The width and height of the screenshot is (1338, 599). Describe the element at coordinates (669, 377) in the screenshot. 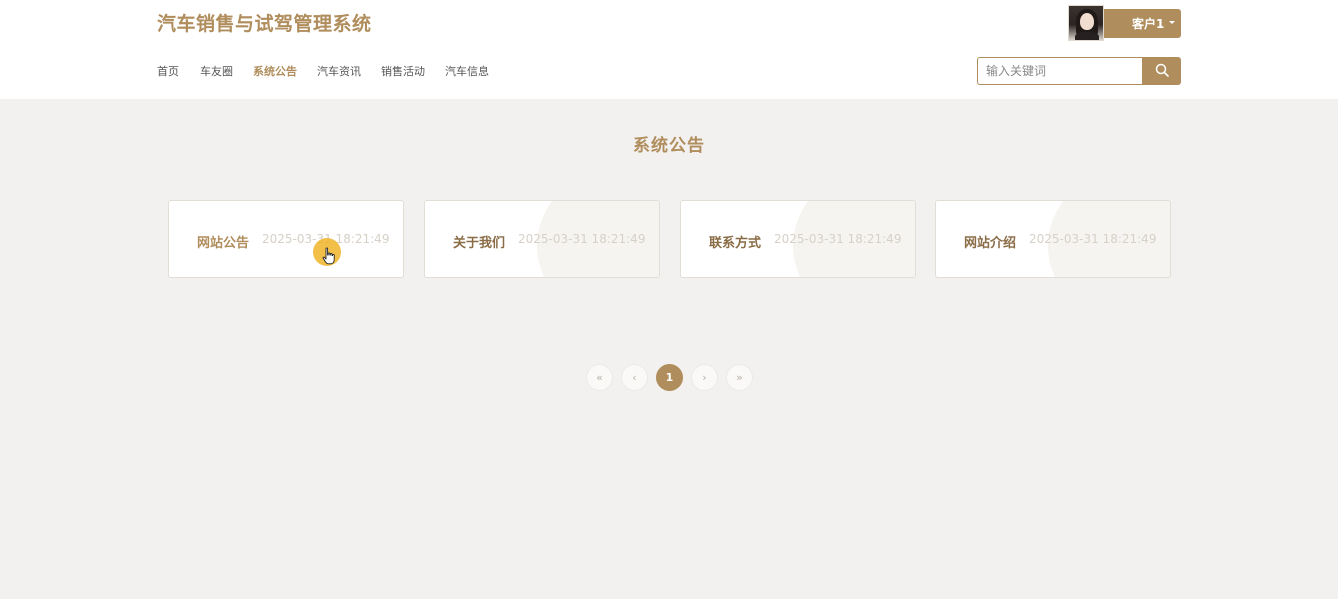

I see `pagination-page-current: 1` at that location.